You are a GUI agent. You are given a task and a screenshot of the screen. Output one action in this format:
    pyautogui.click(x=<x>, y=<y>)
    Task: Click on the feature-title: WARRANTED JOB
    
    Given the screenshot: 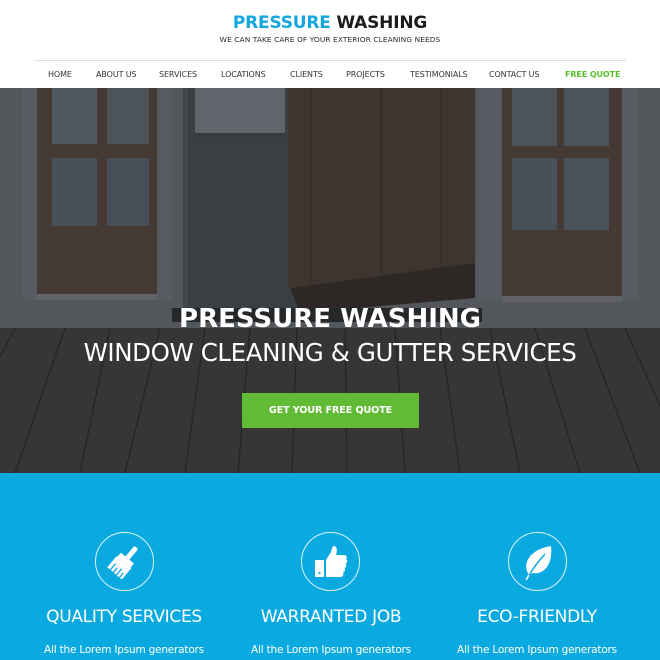 What is the action you would take?
    pyautogui.click(x=331, y=617)
    